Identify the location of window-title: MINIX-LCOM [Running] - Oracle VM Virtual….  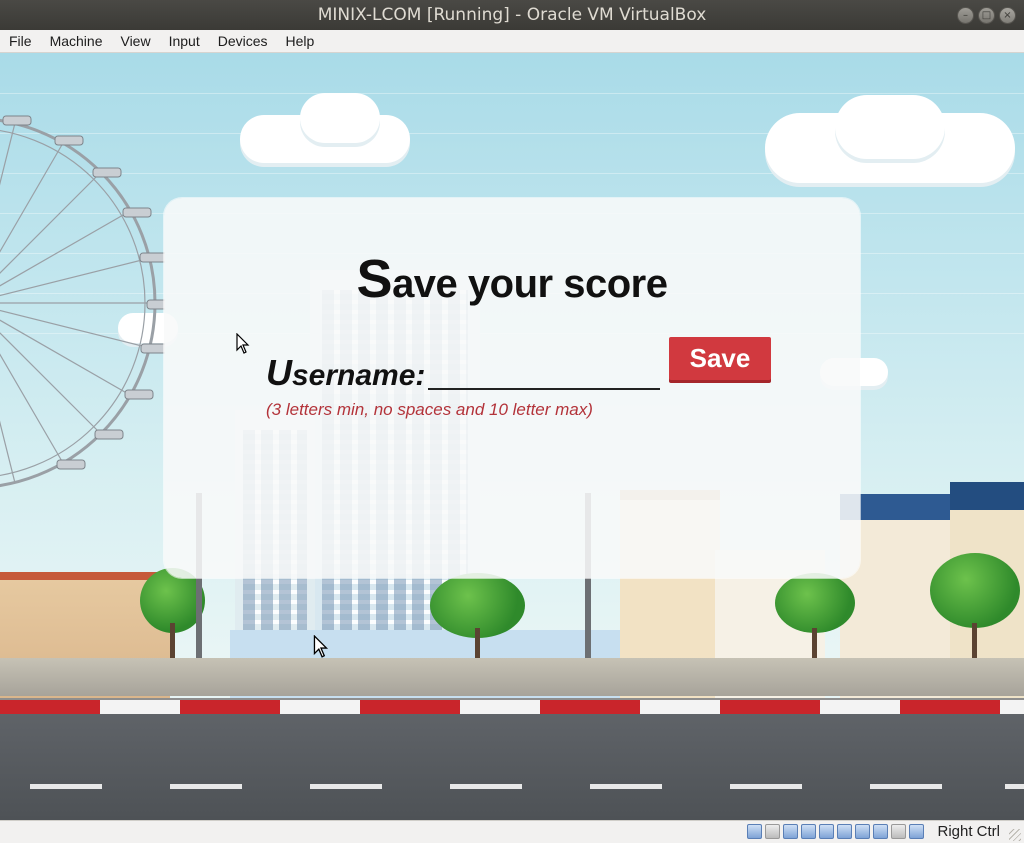
(512, 15).